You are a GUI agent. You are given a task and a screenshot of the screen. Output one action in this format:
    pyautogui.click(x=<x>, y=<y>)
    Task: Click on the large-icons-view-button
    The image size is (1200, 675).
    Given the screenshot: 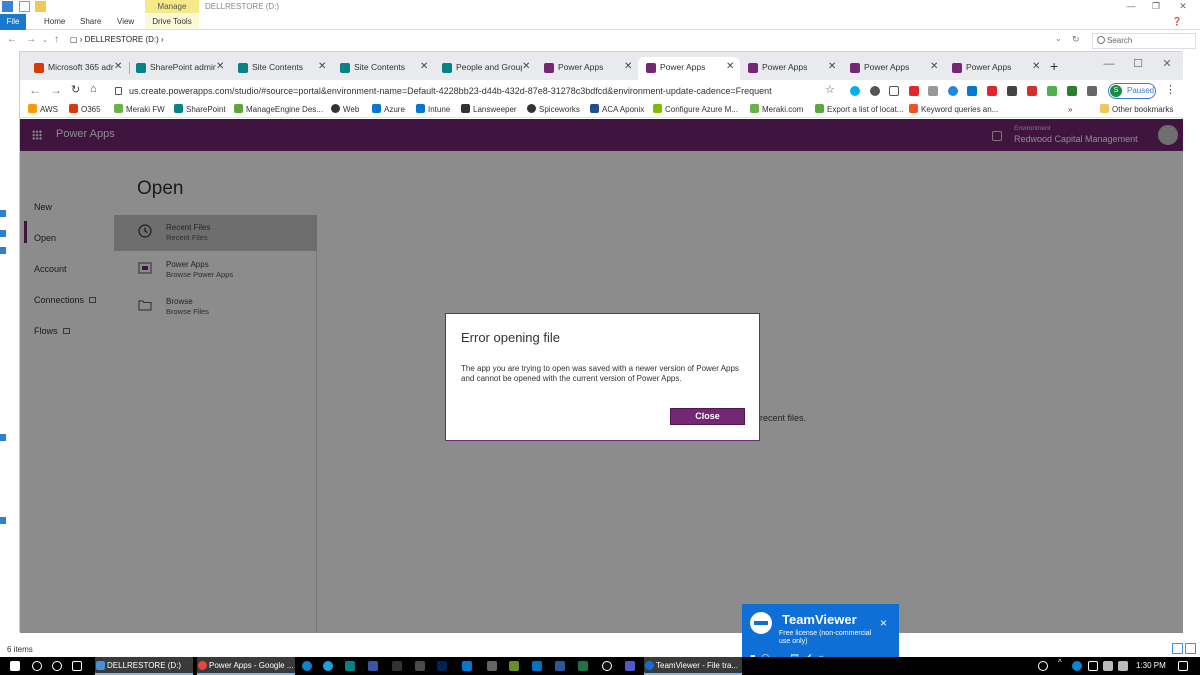 What is the action you would take?
    pyautogui.click(x=1190, y=648)
    